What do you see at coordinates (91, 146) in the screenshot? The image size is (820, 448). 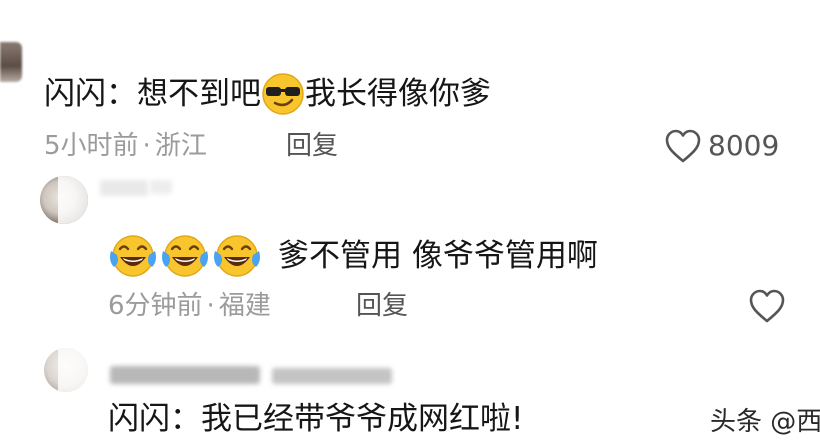 I see `comment-1-time: 5小时前` at bounding box center [91, 146].